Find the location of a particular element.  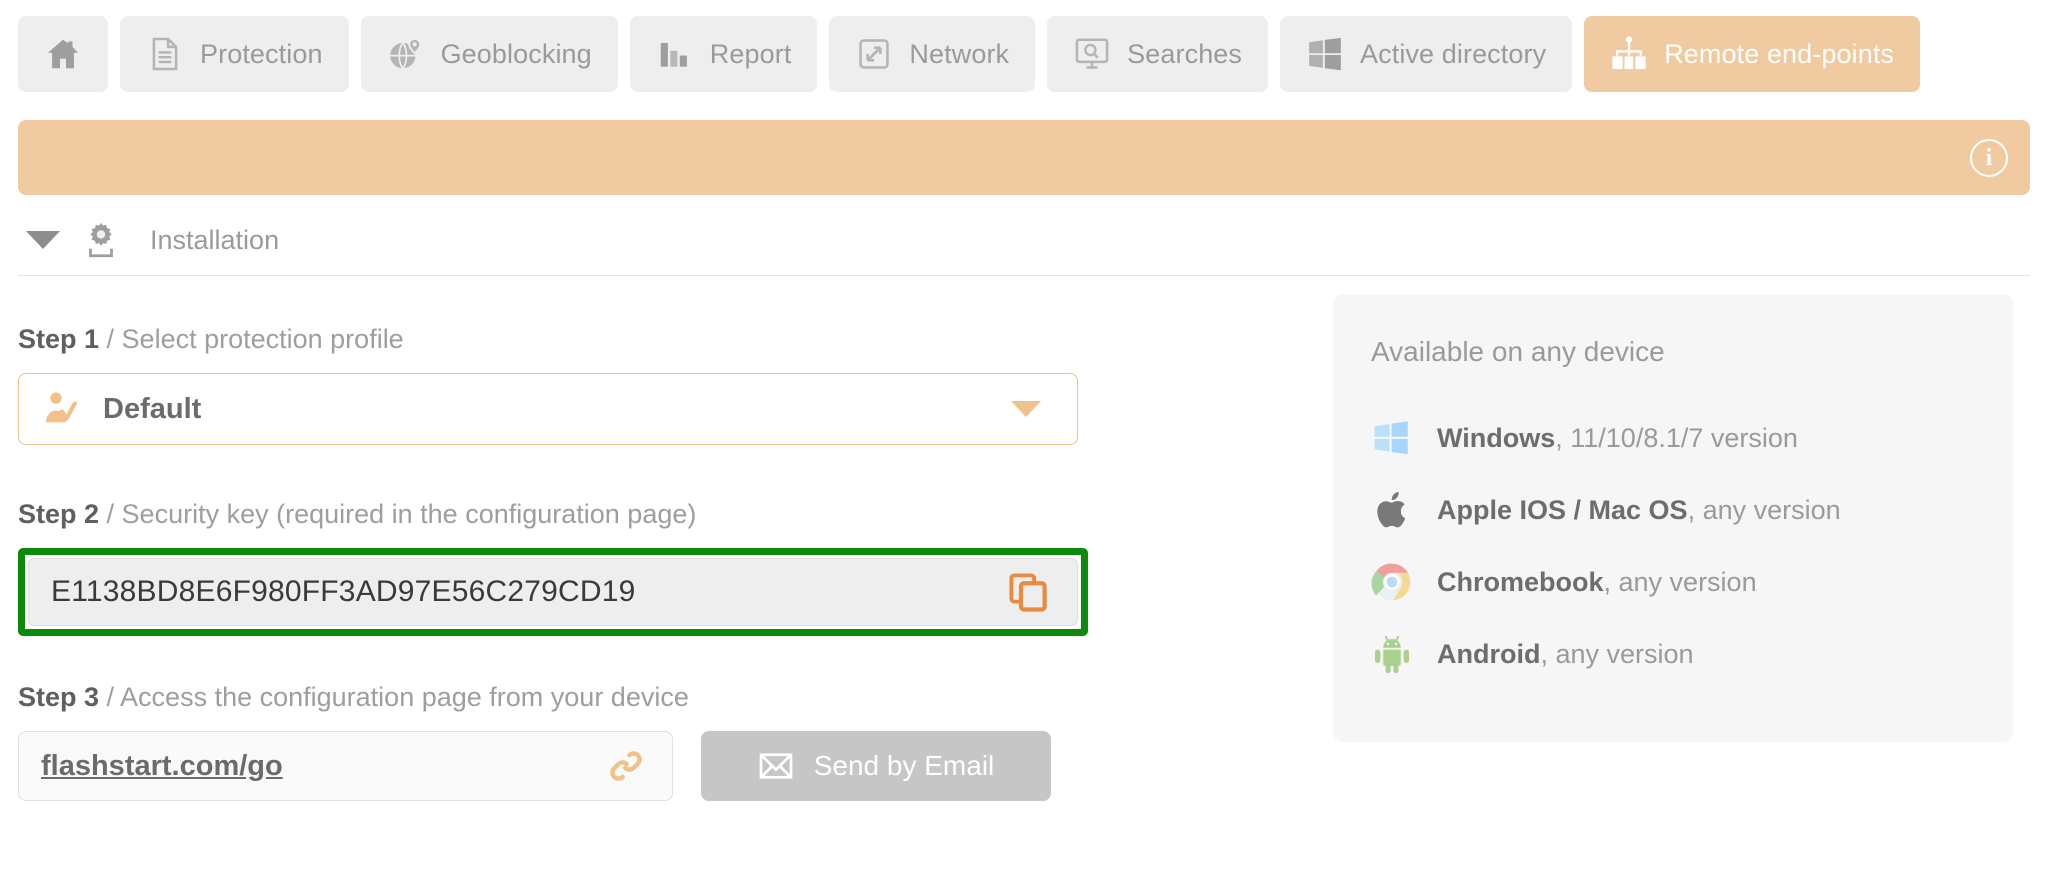

document-icon is located at coordinates (165, 54).